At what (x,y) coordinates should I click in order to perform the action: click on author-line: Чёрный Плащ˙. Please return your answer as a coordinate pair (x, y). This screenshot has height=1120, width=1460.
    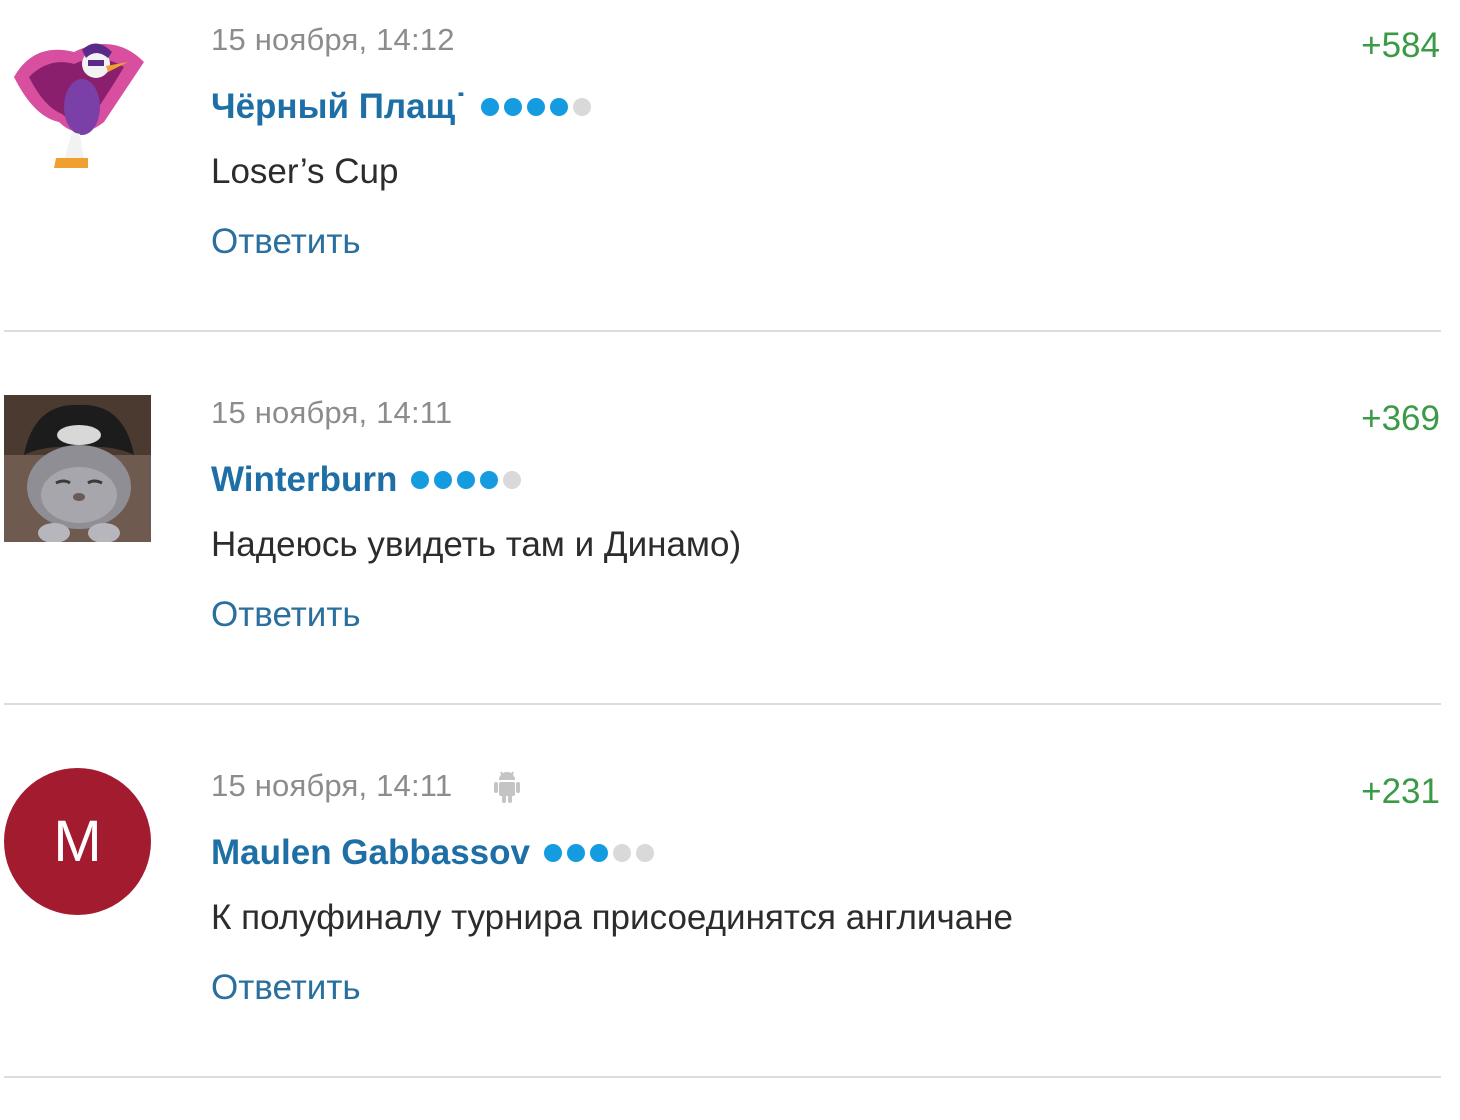
    Looking at the image, I should click on (401, 107).